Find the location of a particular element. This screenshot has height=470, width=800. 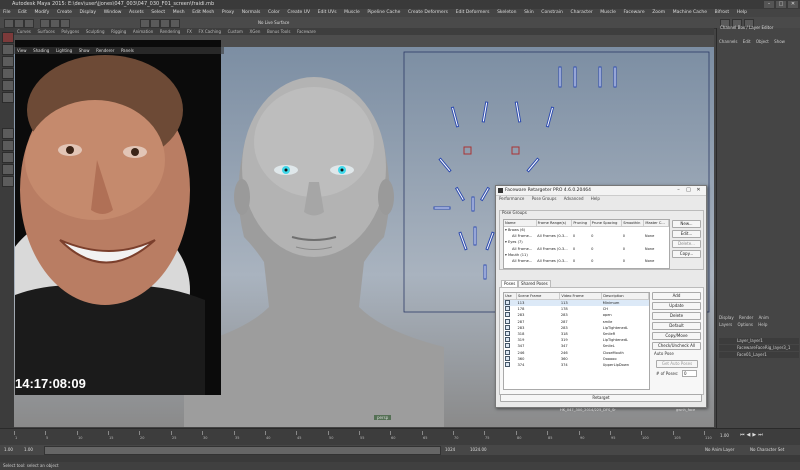

shelf-tab-fx-caching: FX Caching is located at coordinates (210, 31).